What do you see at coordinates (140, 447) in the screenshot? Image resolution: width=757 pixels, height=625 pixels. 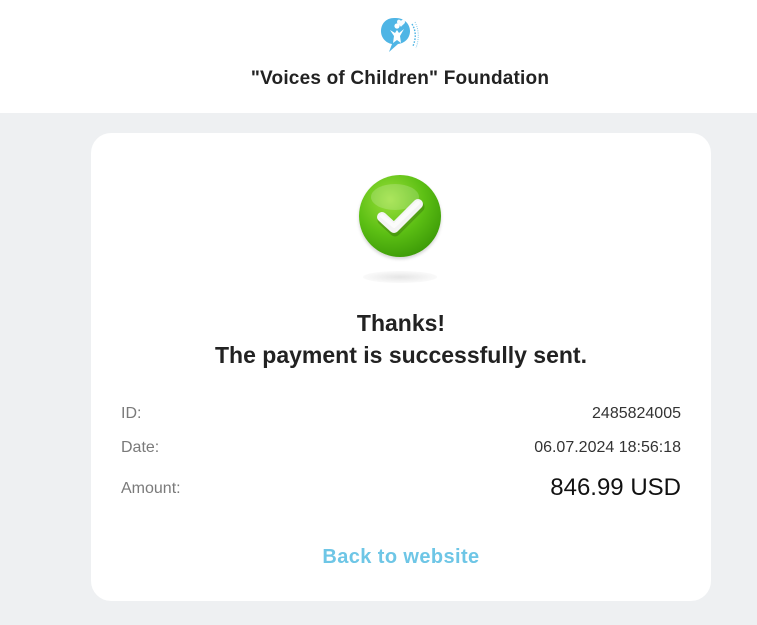 I see `date-label: Date:` at bounding box center [140, 447].